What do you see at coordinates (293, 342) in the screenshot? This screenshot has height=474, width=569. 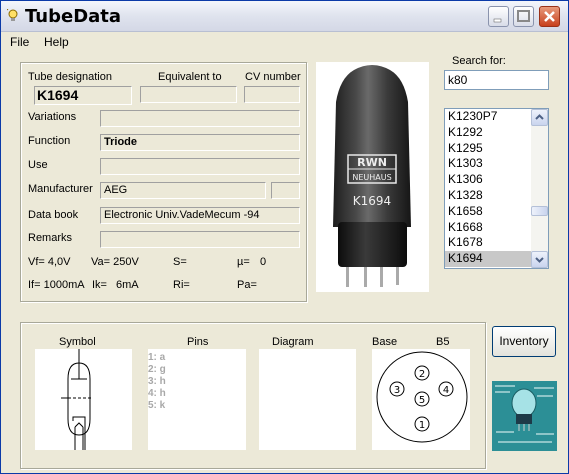 I see `diagram-label: Diagram` at bounding box center [293, 342].